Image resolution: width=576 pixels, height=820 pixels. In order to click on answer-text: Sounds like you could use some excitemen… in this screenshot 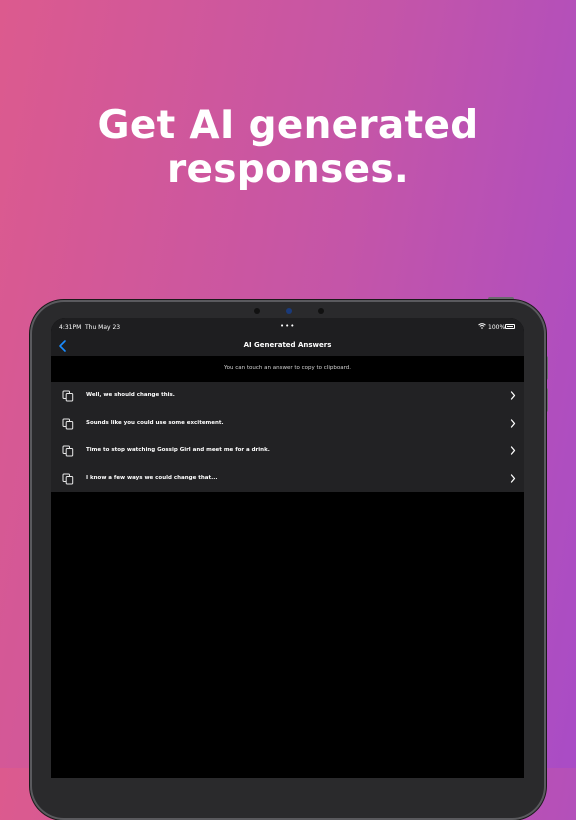, I will do `click(155, 422)`.